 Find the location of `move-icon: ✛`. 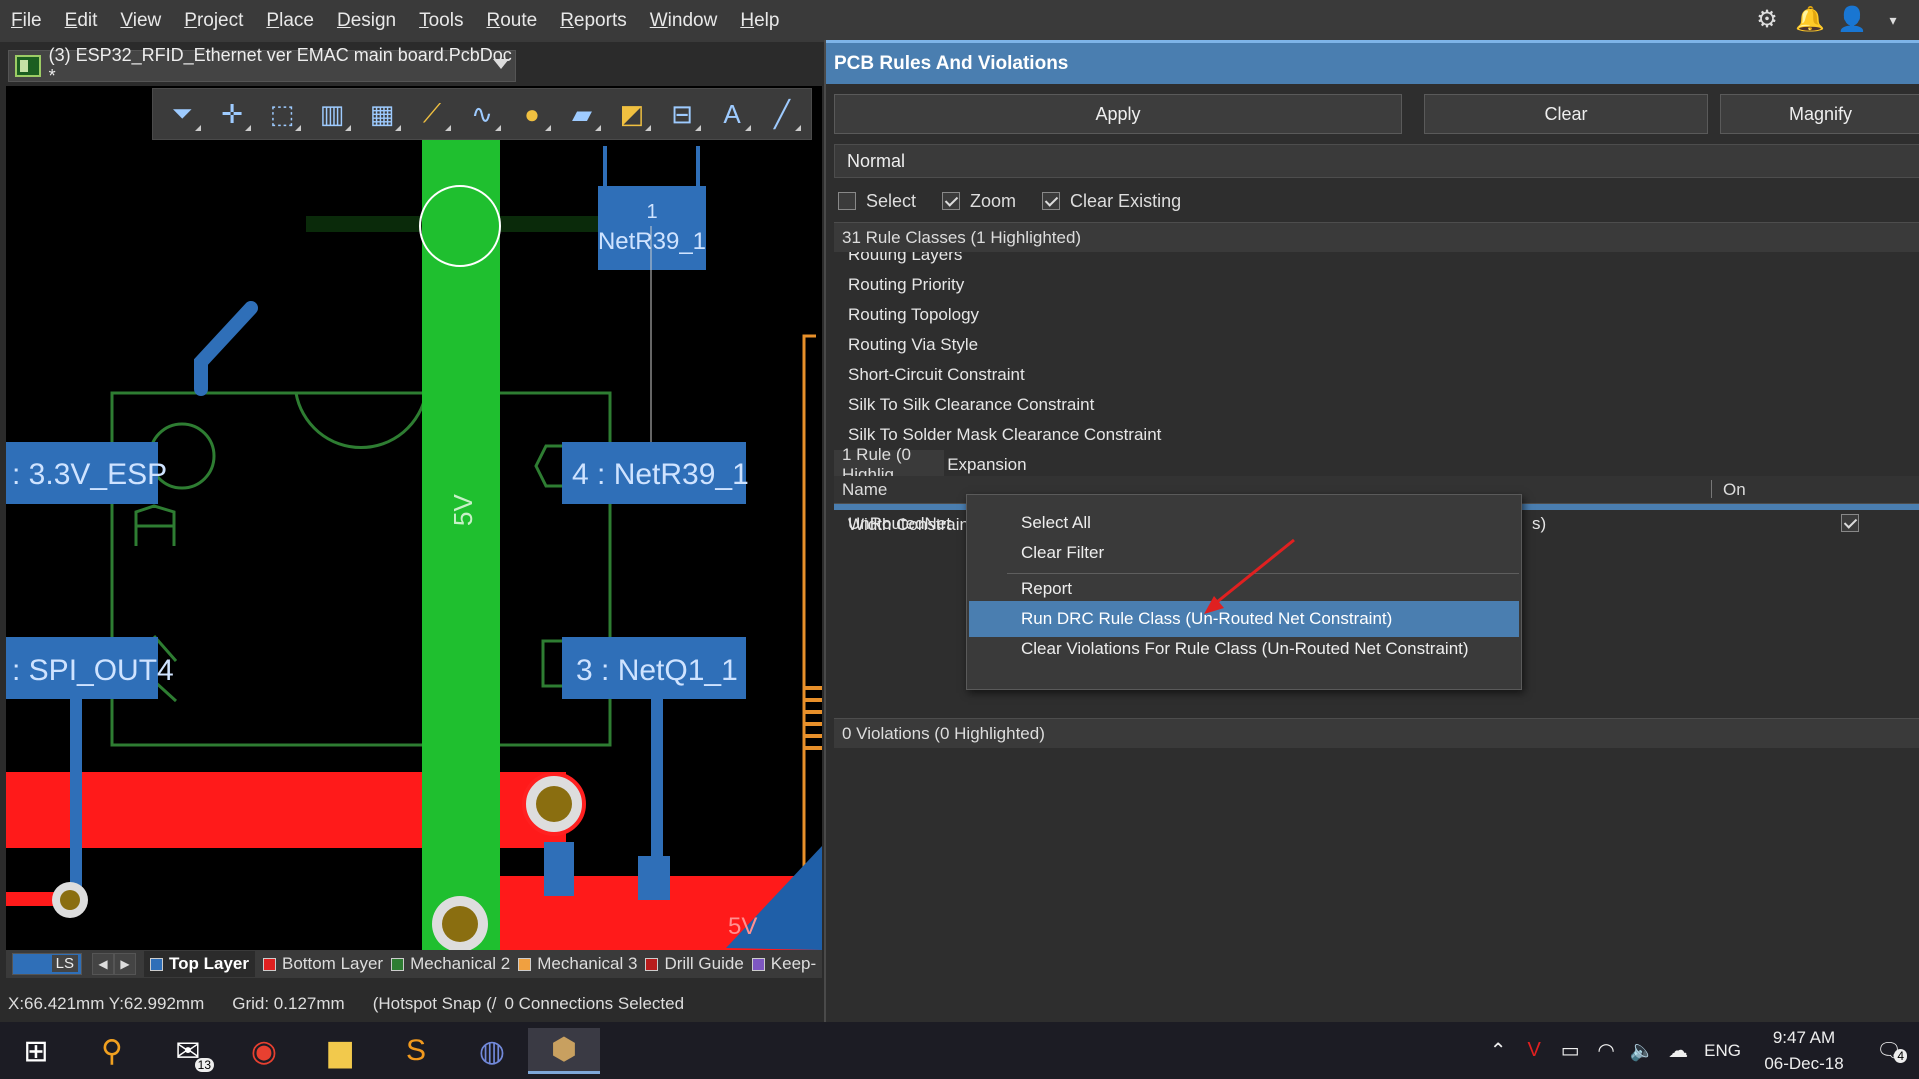

move-icon: ✛ is located at coordinates (232, 114).